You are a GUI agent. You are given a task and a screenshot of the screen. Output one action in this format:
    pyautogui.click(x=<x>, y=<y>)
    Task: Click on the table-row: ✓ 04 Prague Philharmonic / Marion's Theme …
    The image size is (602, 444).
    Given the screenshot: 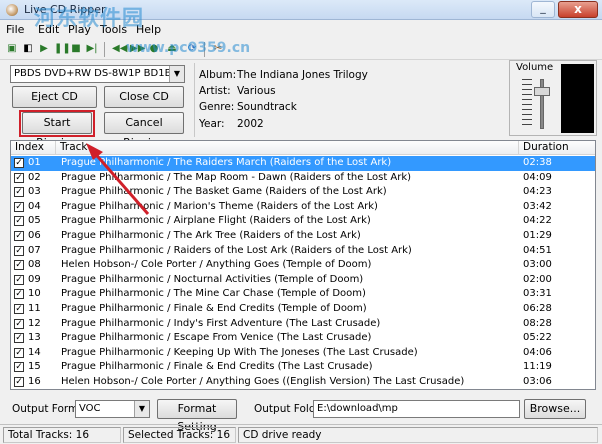 What is the action you would take?
    pyautogui.click(x=303, y=207)
    